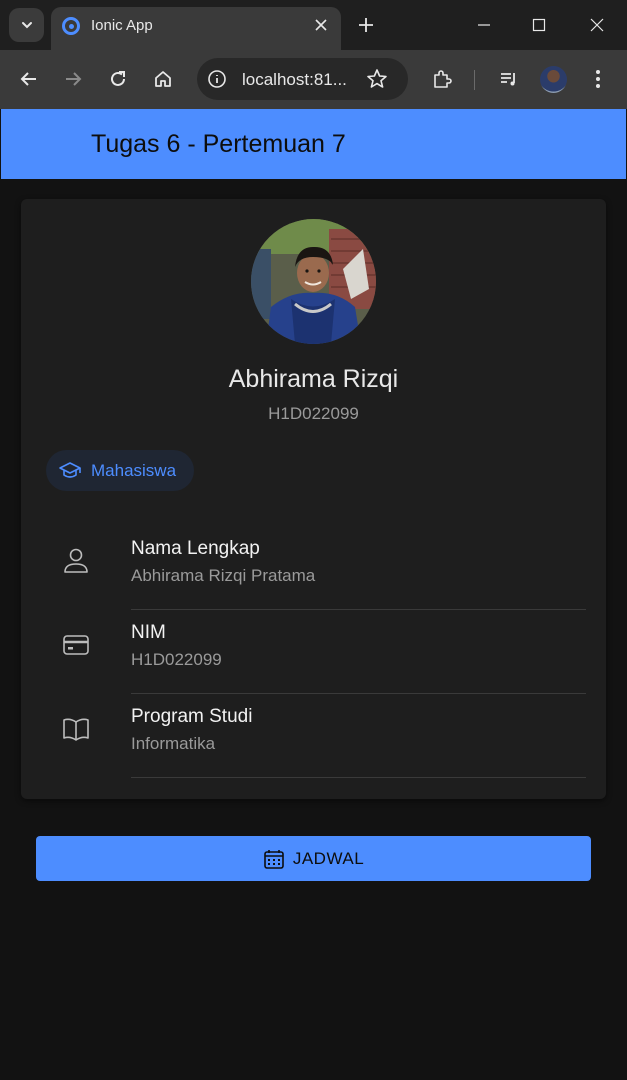  Describe the element at coordinates (474, 80) in the screenshot. I see `toolbar-separator` at that location.